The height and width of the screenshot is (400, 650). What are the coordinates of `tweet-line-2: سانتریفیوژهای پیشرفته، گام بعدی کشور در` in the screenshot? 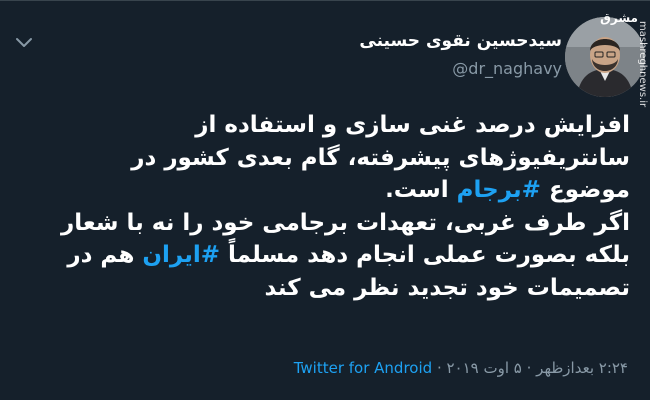 It's located at (380, 157).